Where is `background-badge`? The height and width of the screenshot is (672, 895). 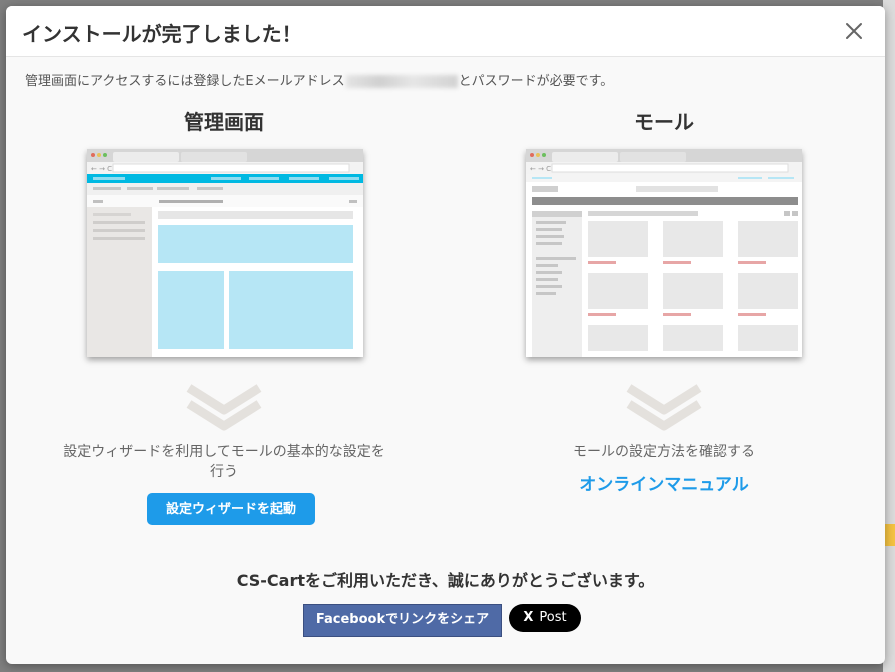
background-badge is located at coordinates (890, 535).